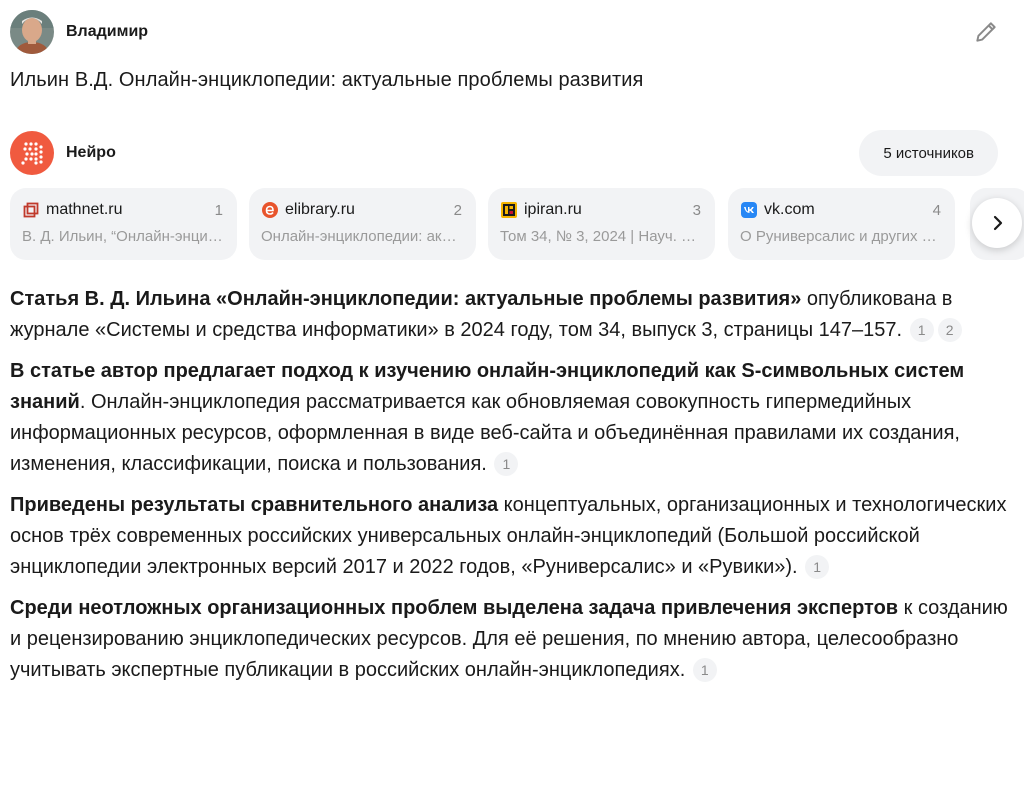 Image resolution: width=1024 pixels, height=789 pixels. What do you see at coordinates (749, 210) in the screenshot?
I see `vk-icon` at bounding box center [749, 210].